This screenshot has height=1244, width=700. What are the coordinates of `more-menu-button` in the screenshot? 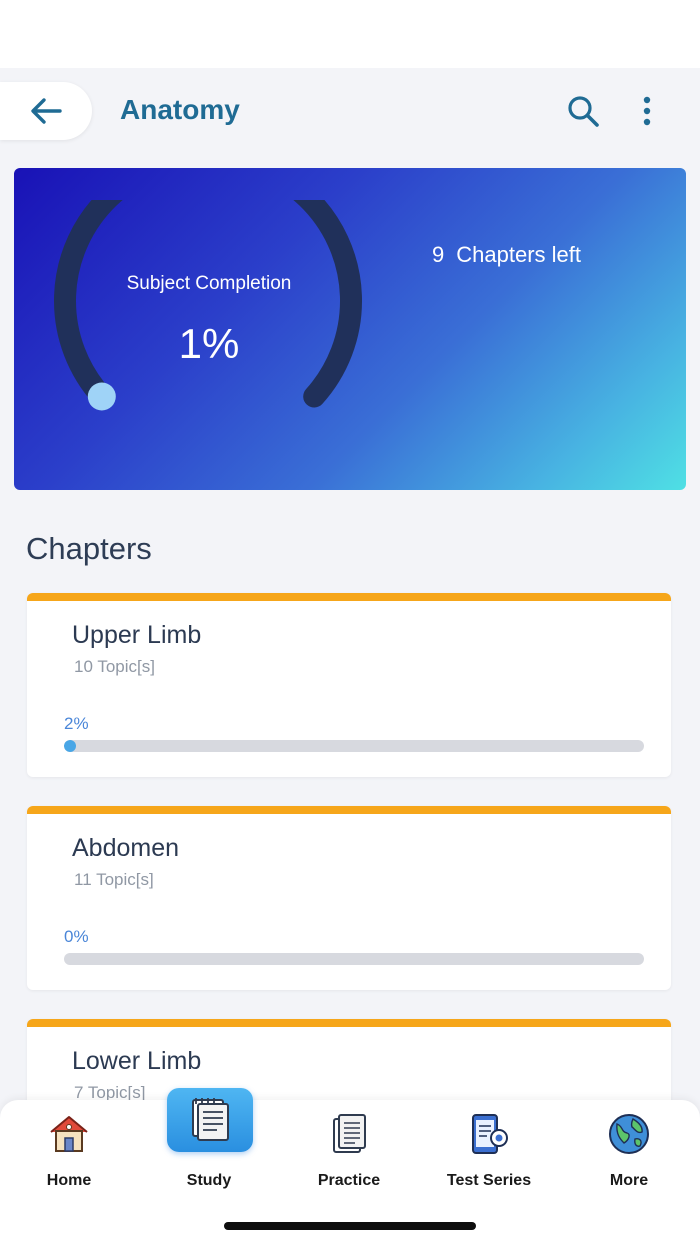 It's located at (647, 111).